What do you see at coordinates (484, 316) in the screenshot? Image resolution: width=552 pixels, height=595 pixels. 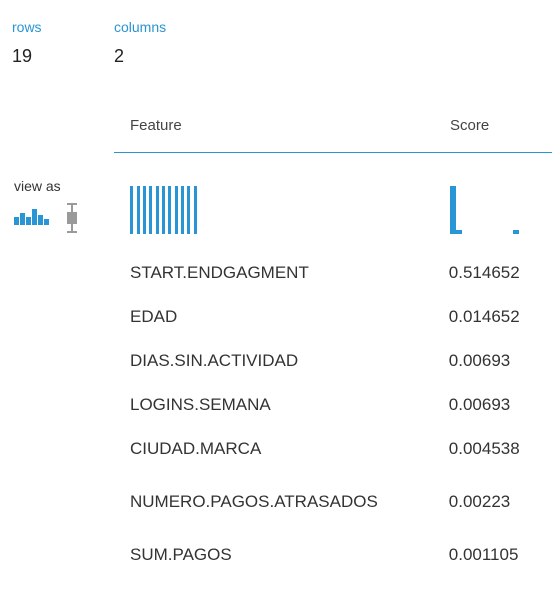 I see `score-cell: 0.014652` at bounding box center [484, 316].